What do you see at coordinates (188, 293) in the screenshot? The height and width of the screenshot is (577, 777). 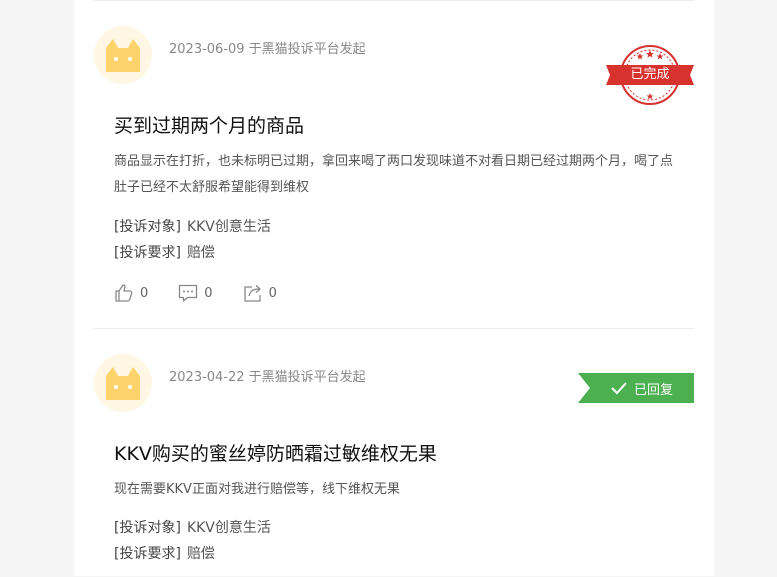 I see `comment-icon` at bounding box center [188, 293].